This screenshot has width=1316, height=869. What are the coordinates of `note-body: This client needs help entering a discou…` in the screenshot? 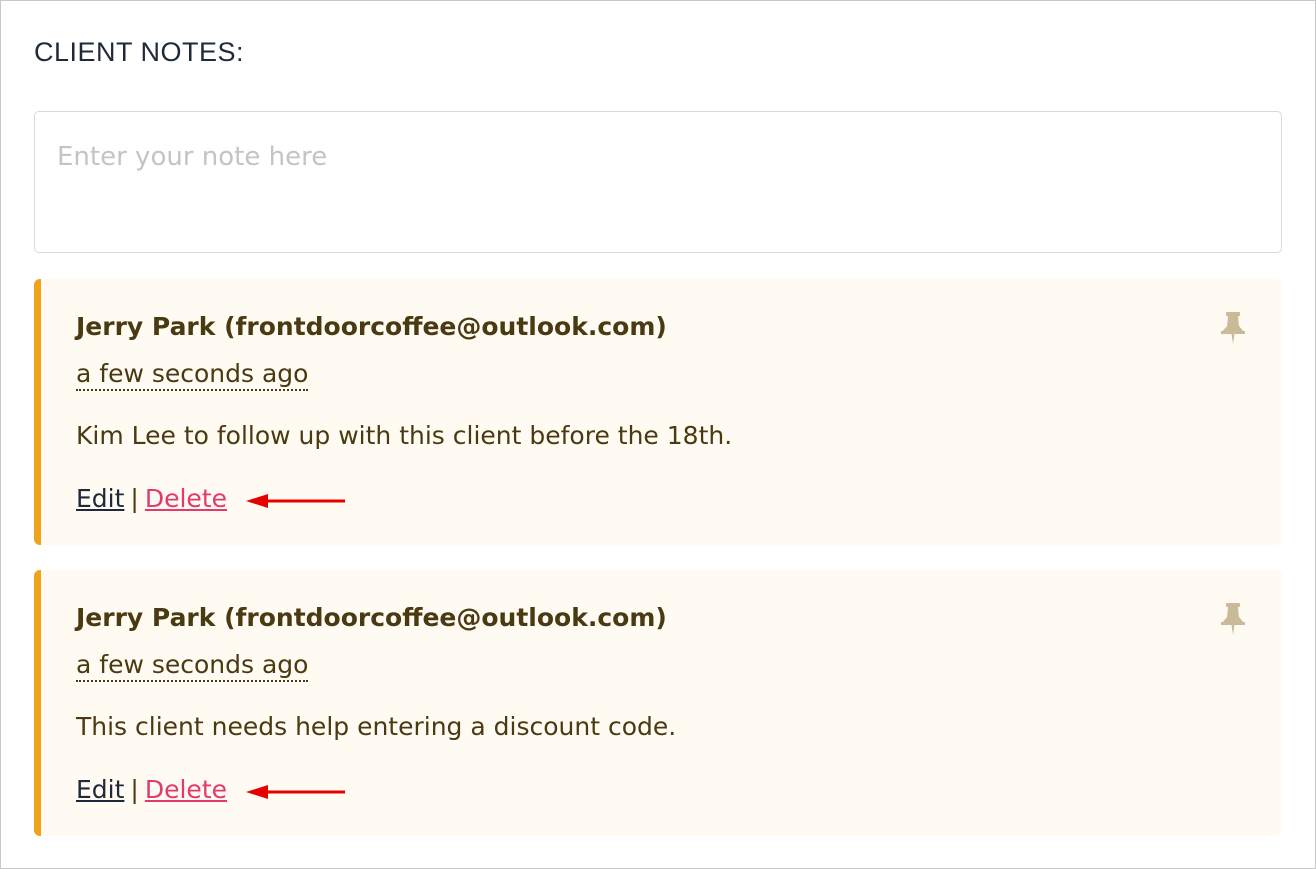 It's located at (376, 726).